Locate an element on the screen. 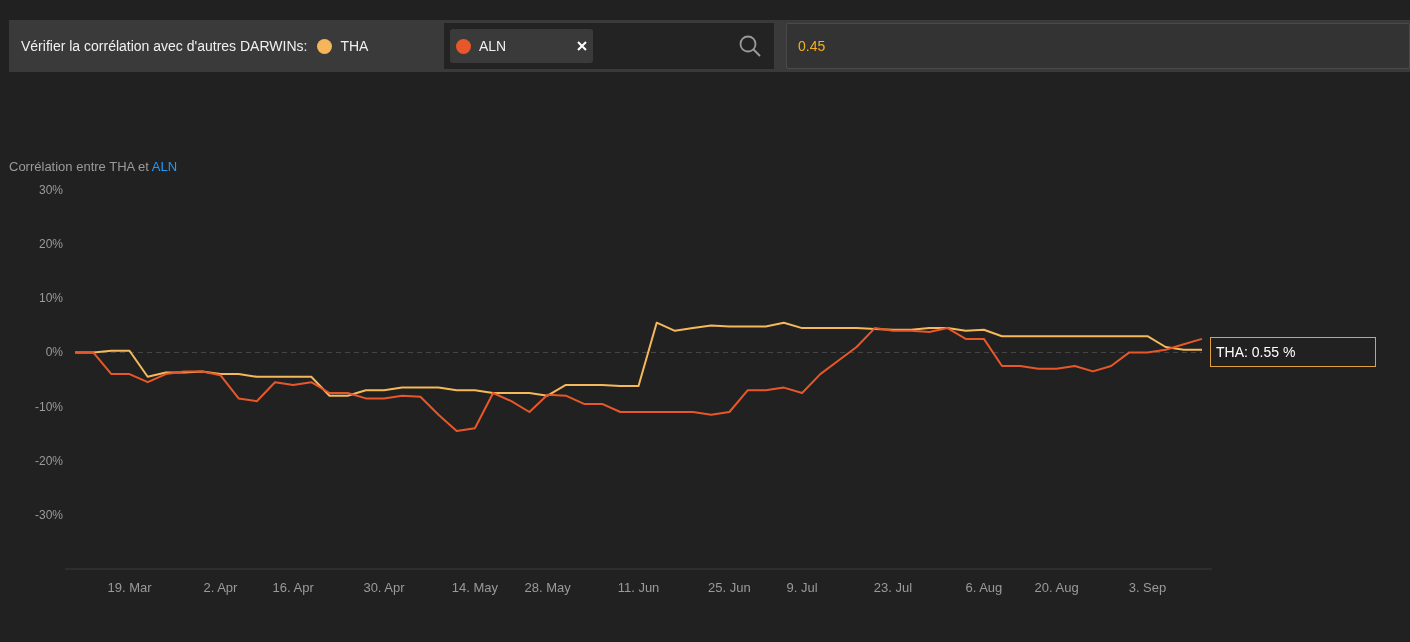  axis-label: -10% is located at coordinates (49, 406).